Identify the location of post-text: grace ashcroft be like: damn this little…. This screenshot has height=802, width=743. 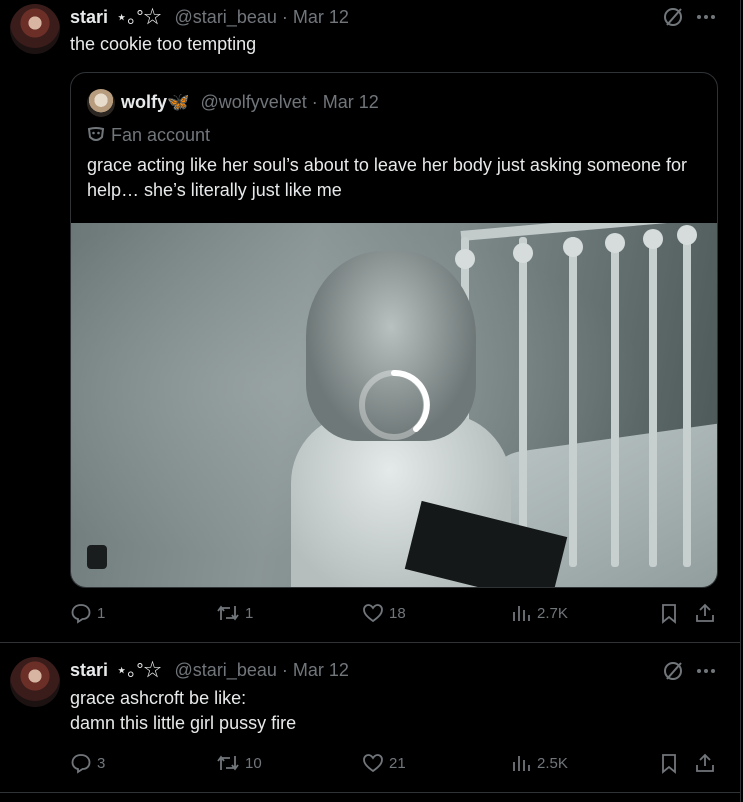
(183, 711).